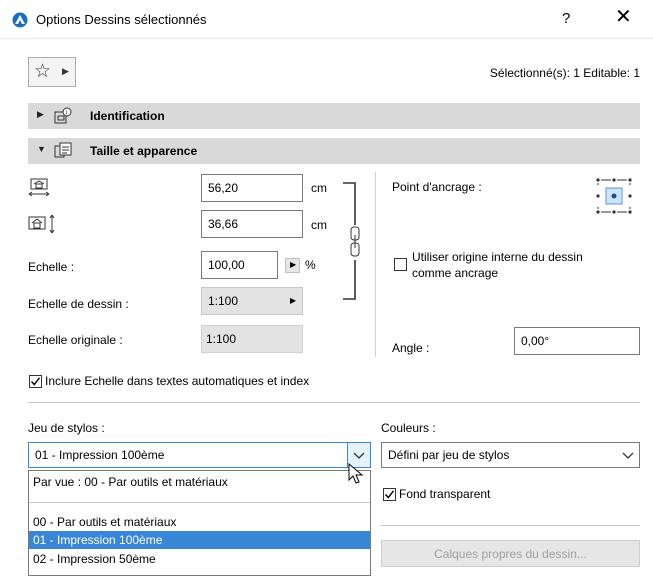  Describe the element at coordinates (449, 455) in the screenshot. I see `colors-value: Défini par jeu de stylos` at that location.